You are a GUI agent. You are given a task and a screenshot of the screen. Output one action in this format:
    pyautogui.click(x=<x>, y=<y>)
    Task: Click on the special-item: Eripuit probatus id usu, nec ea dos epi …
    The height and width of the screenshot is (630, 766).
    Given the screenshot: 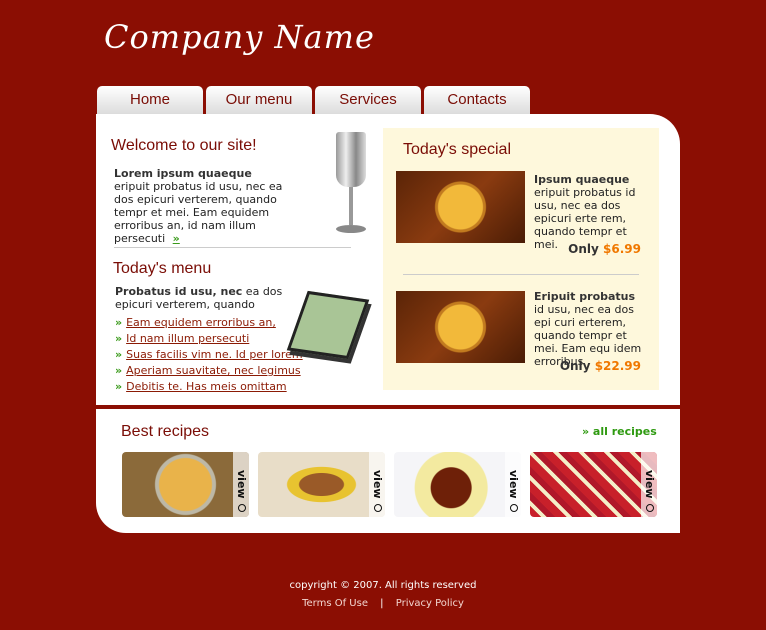 What is the action you would take?
    pyautogui.click(x=591, y=329)
    